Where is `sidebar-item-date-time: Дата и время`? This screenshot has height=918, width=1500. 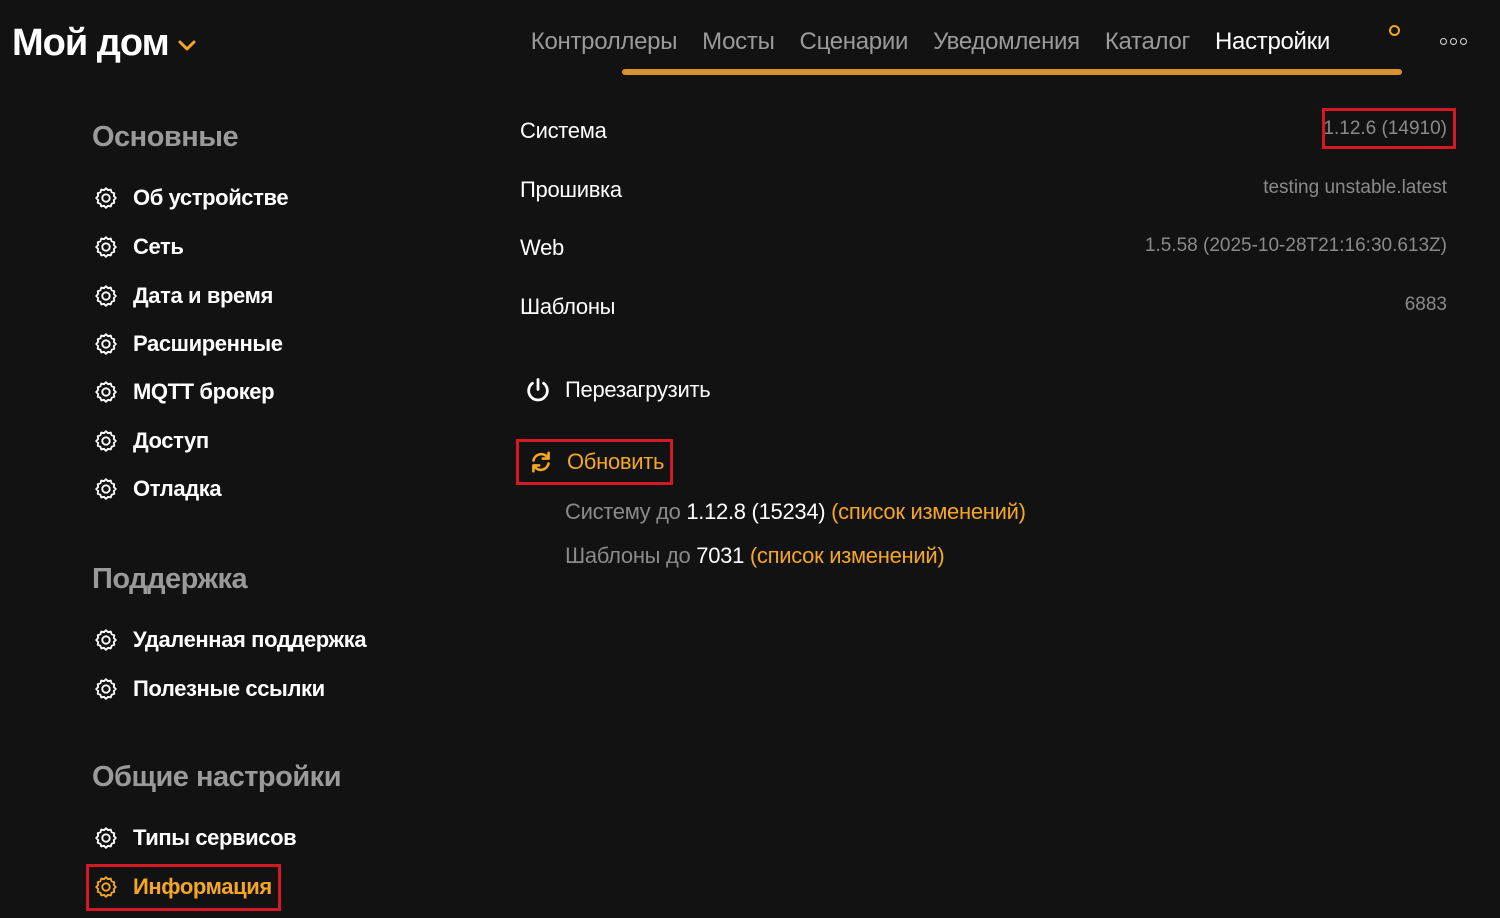 sidebar-item-date-time: Дата и время is located at coordinates (182, 296).